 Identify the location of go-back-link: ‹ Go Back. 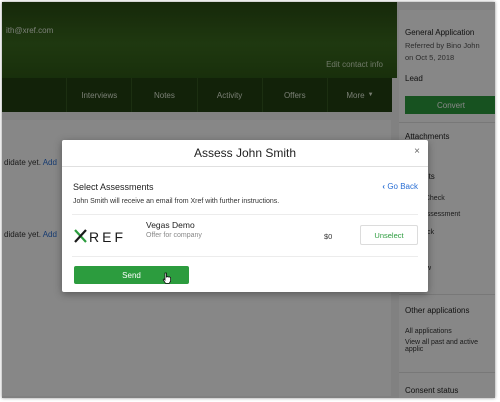
(400, 186).